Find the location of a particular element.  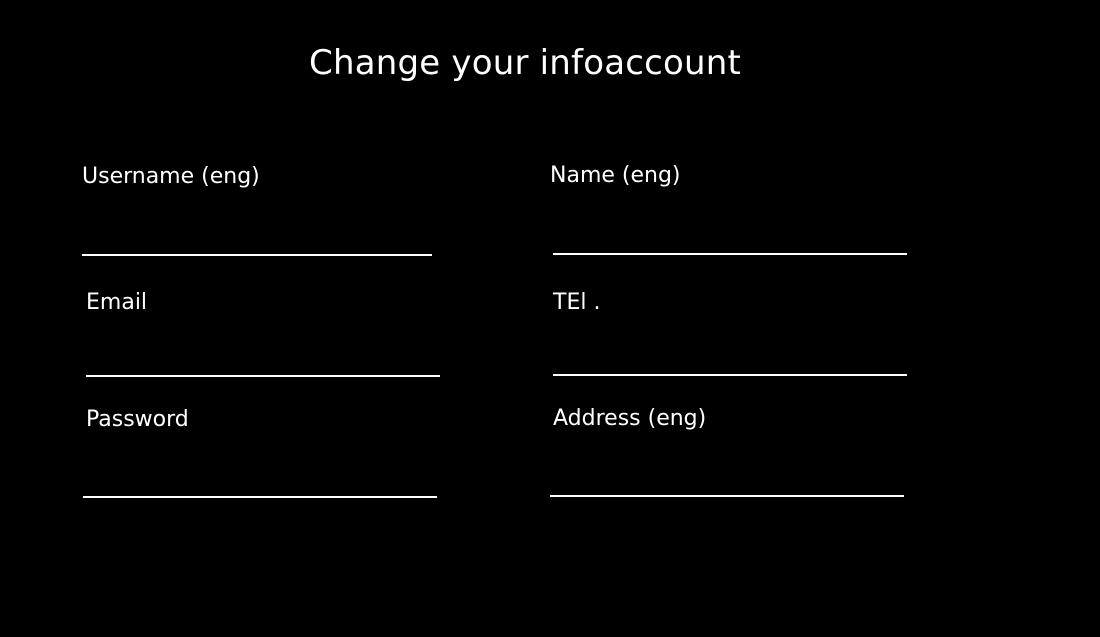

username-label: Username (eng) is located at coordinates (171, 176).